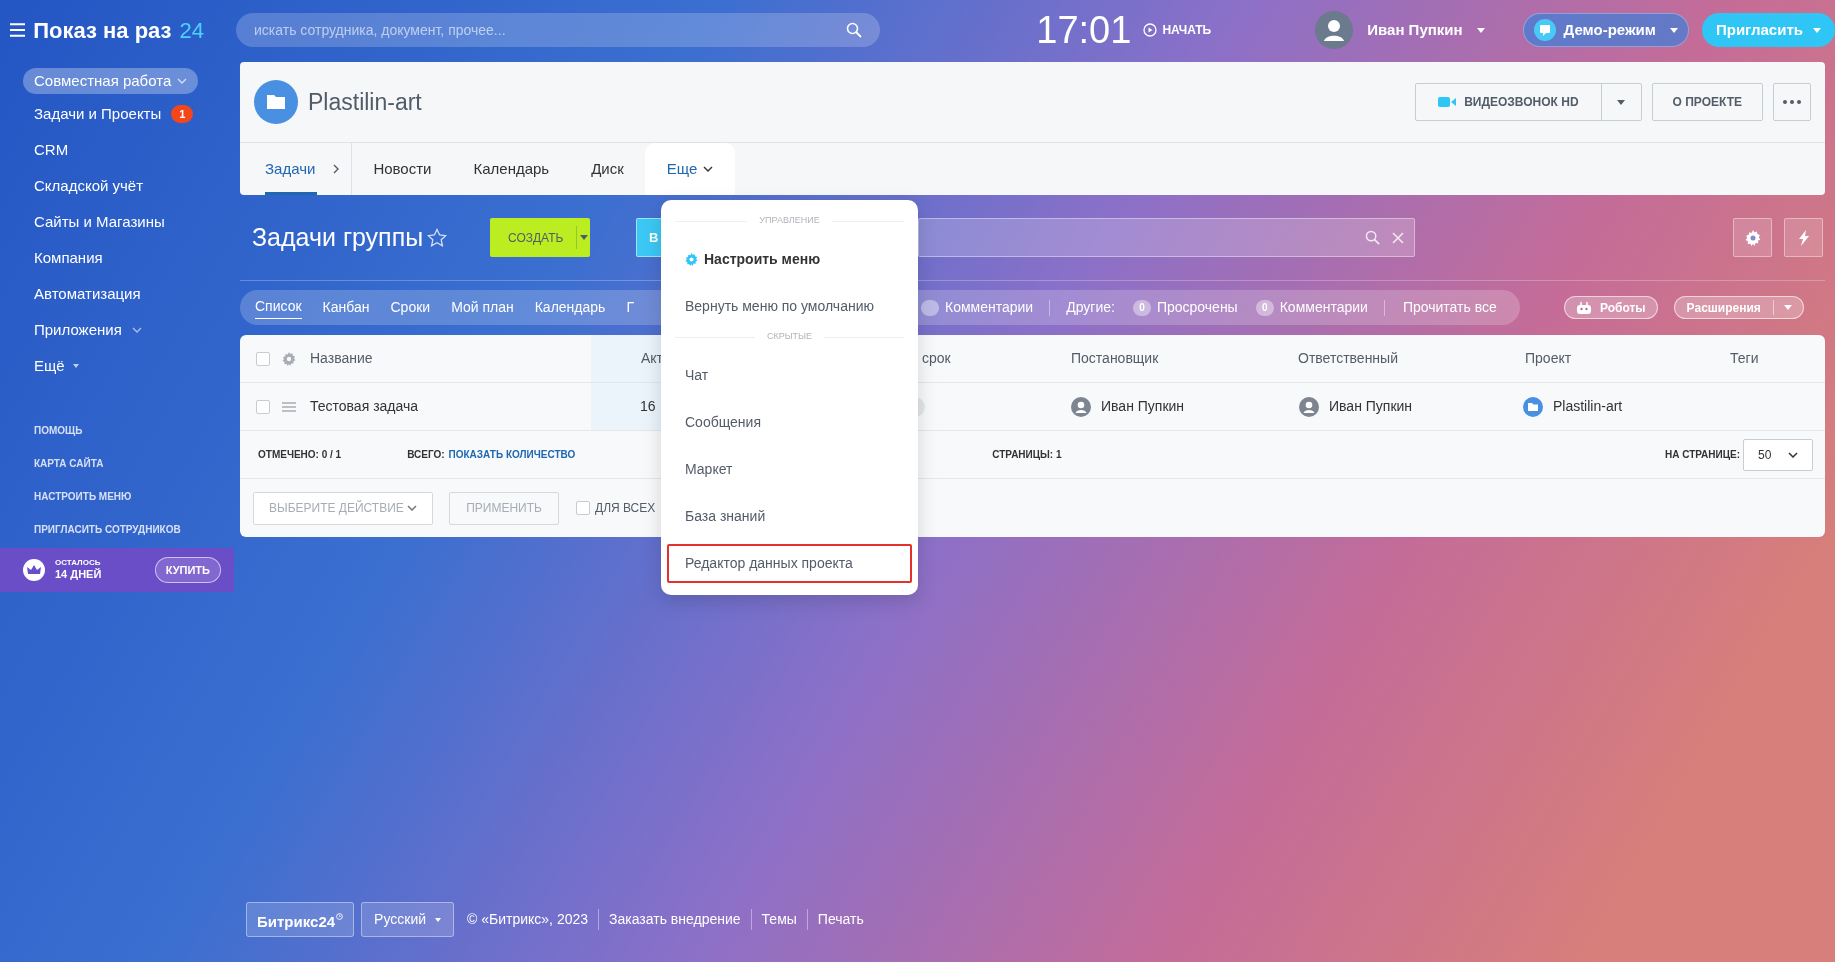 This screenshot has width=1835, height=962. Describe the element at coordinates (789, 221) in the screenshot. I see `menu-section-title: УПРАВЛЕНИЕ` at that location.